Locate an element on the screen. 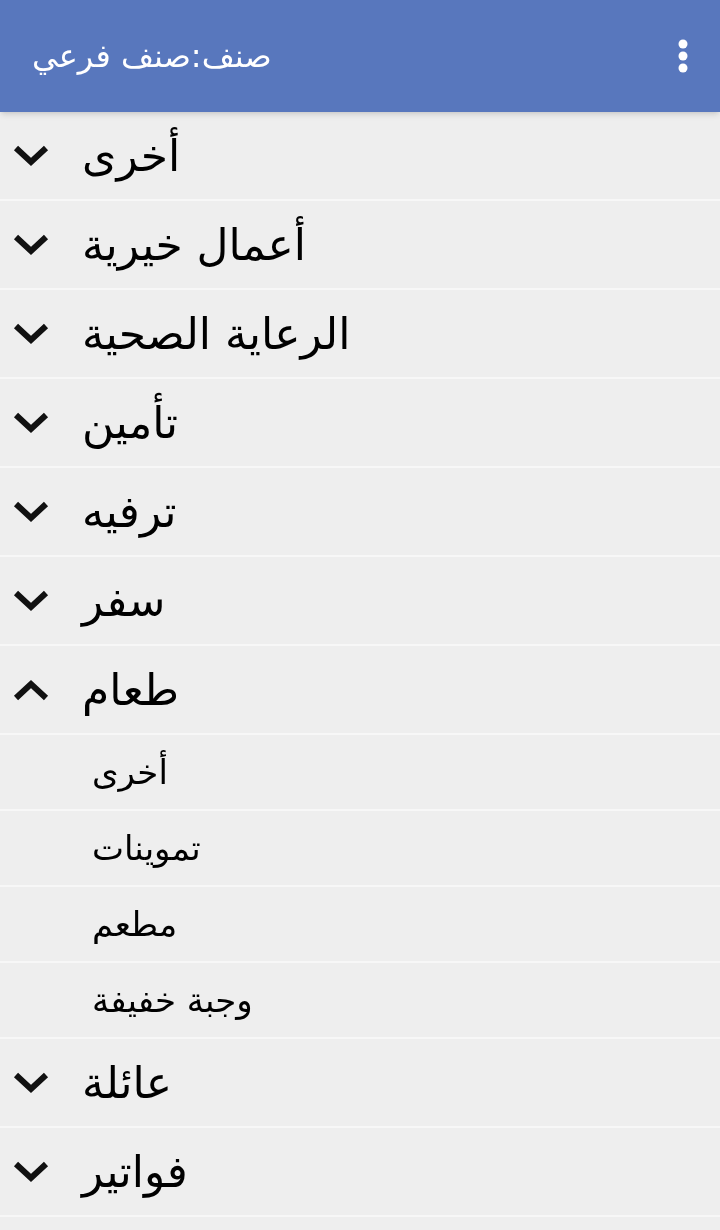  category-item: الرعاية الصحية is located at coordinates (216, 333).